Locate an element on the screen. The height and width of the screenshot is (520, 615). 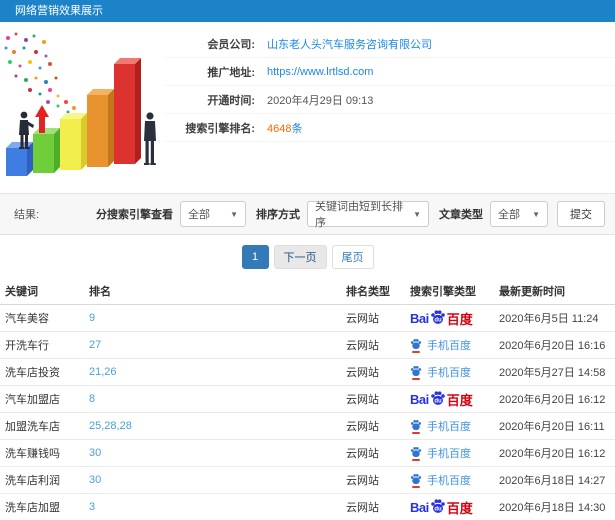
article-type-value: 全部 is located at coordinates (509, 215).